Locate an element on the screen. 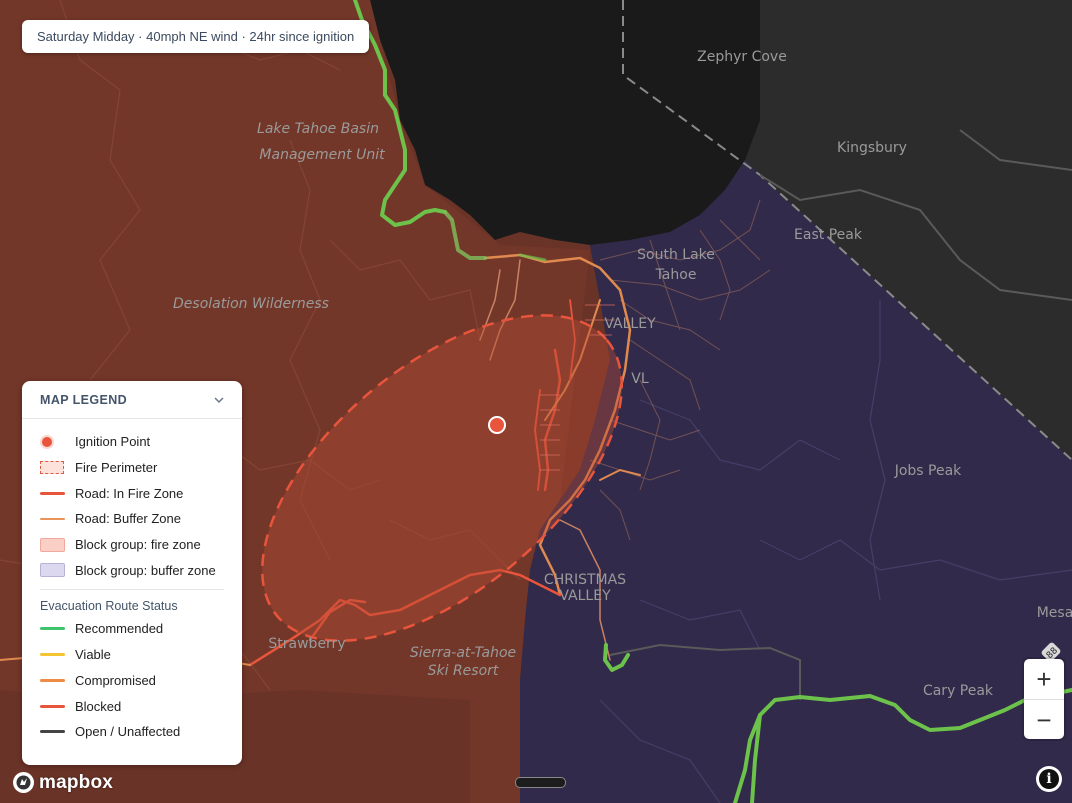  mapbox-icon is located at coordinates (23, 782).